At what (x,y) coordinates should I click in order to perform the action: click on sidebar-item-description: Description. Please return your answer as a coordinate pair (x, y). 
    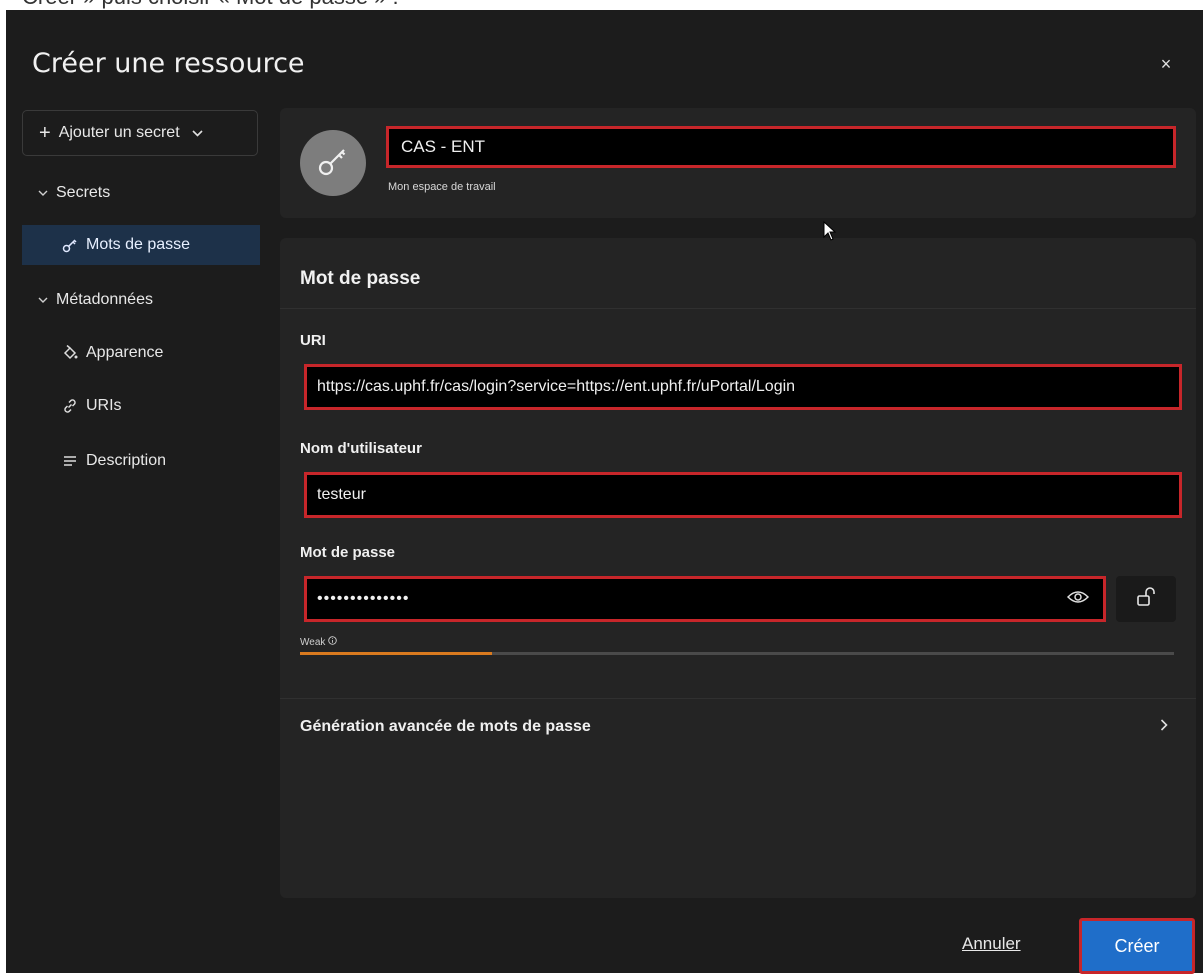
    Looking at the image, I should click on (141, 461).